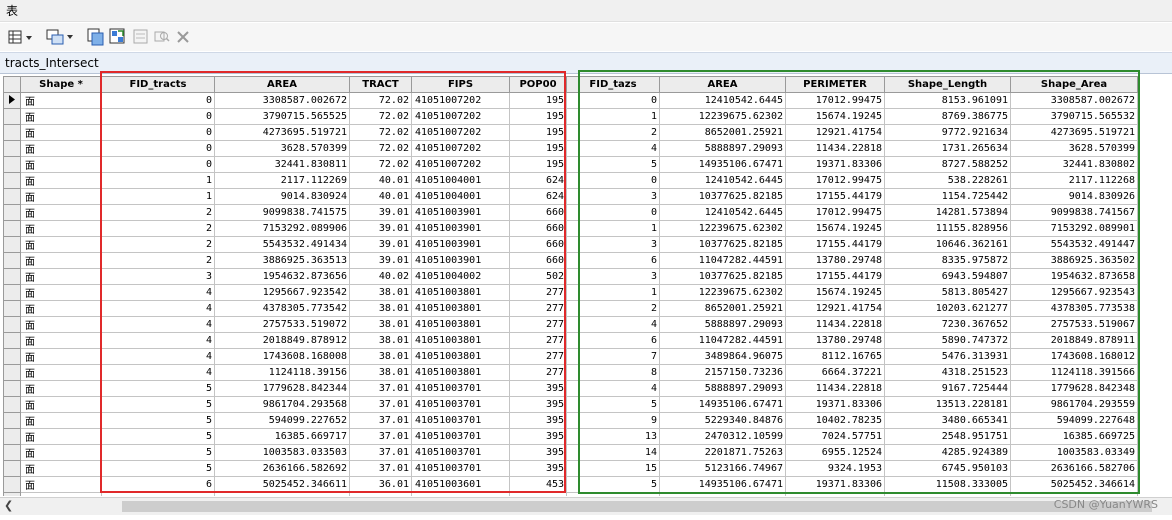 This screenshot has height=520, width=1172. What do you see at coordinates (947, 452) in the screenshot?
I see `cell-shape-length: 4285.924389` at bounding box center [947, 452].